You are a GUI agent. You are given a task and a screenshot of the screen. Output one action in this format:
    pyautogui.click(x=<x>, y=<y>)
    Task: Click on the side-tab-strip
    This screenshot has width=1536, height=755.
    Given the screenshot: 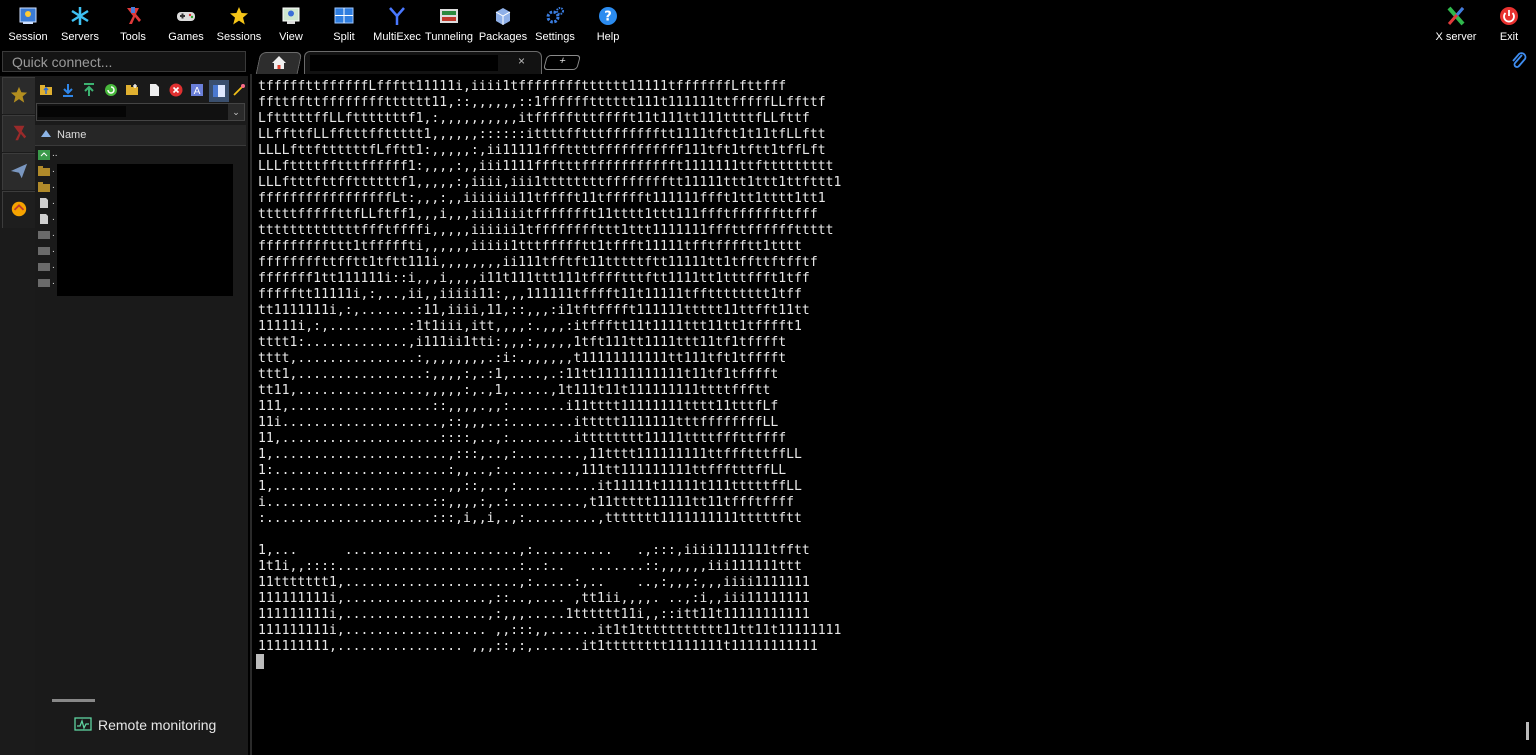 What is the action you would take?
    pyautogui.click(x=18, y=415)
    